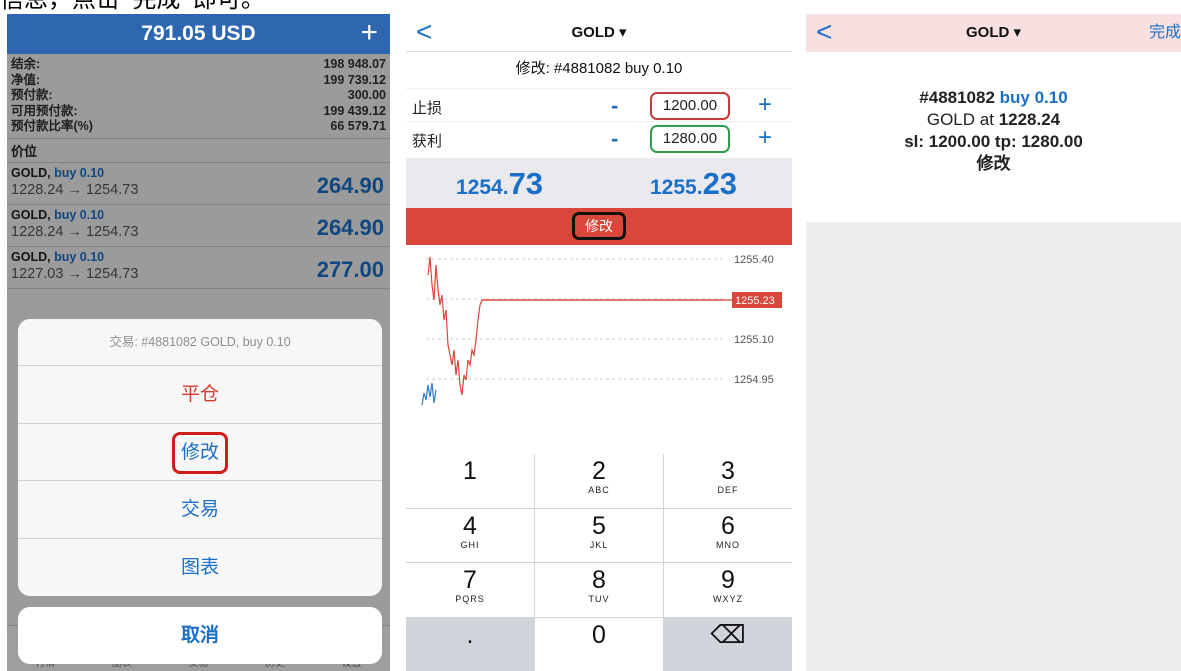 This screenshot has height=671, width=1181. What do you see at coordinates (728, 590) in the screenshot?
I see `key-9: 9 WXYZ` at bounding box center [728, 590].